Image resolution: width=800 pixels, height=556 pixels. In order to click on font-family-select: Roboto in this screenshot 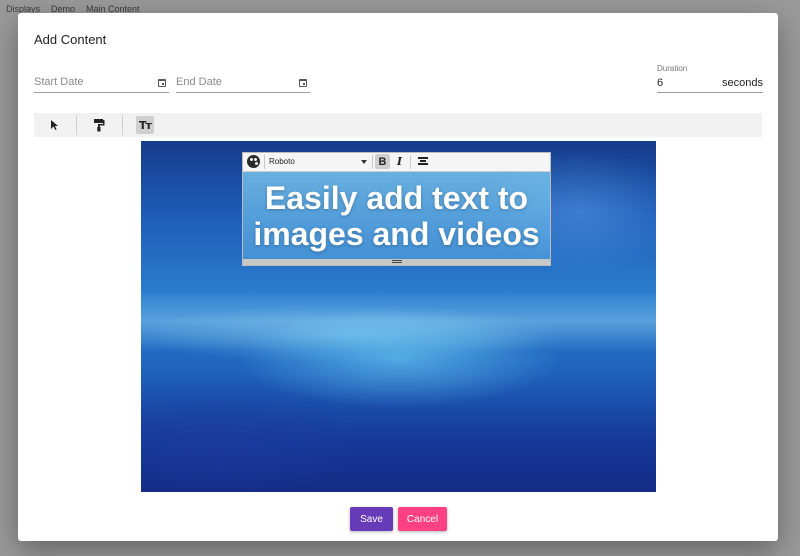, I will do `click(318, 162)`.